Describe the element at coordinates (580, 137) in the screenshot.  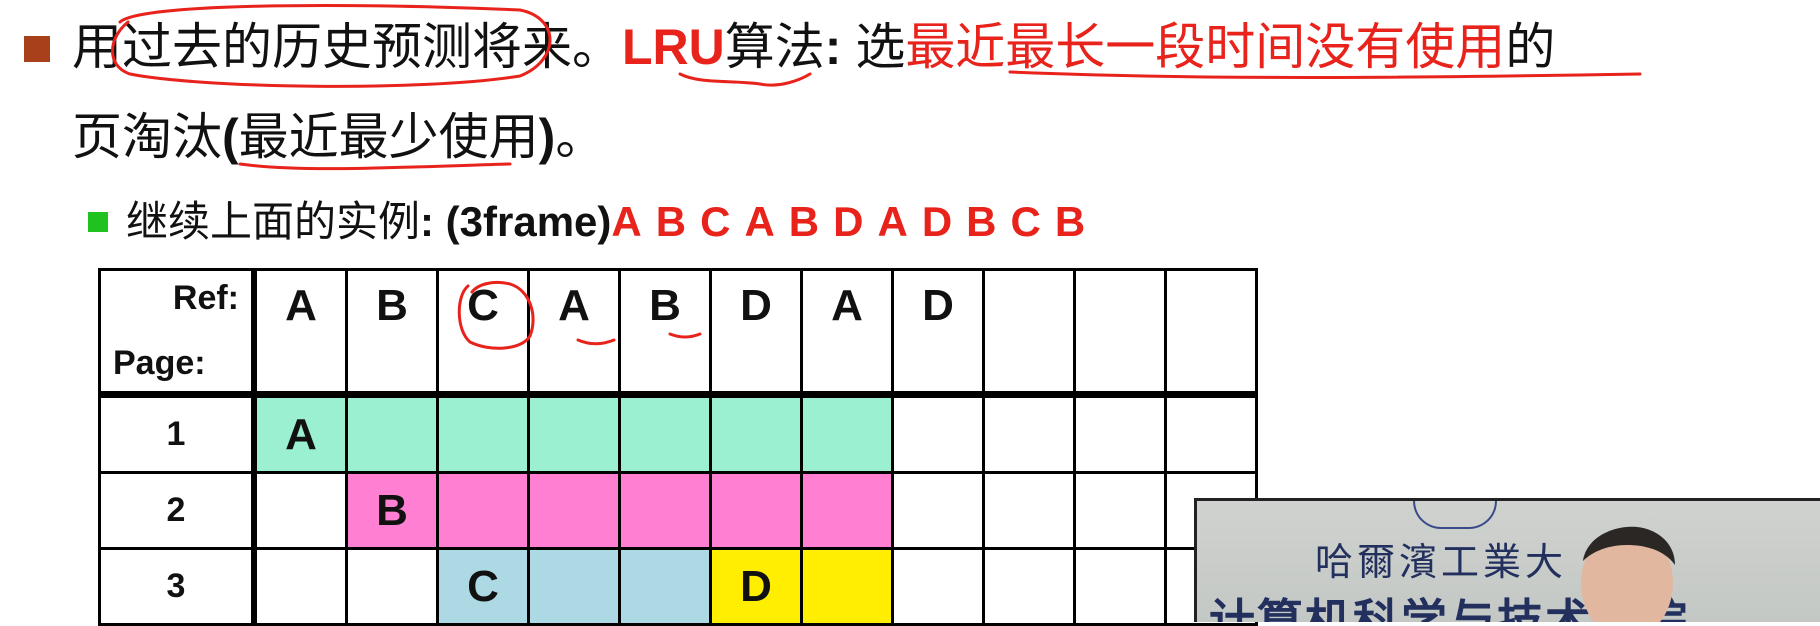
I see `period: 。` at that location.